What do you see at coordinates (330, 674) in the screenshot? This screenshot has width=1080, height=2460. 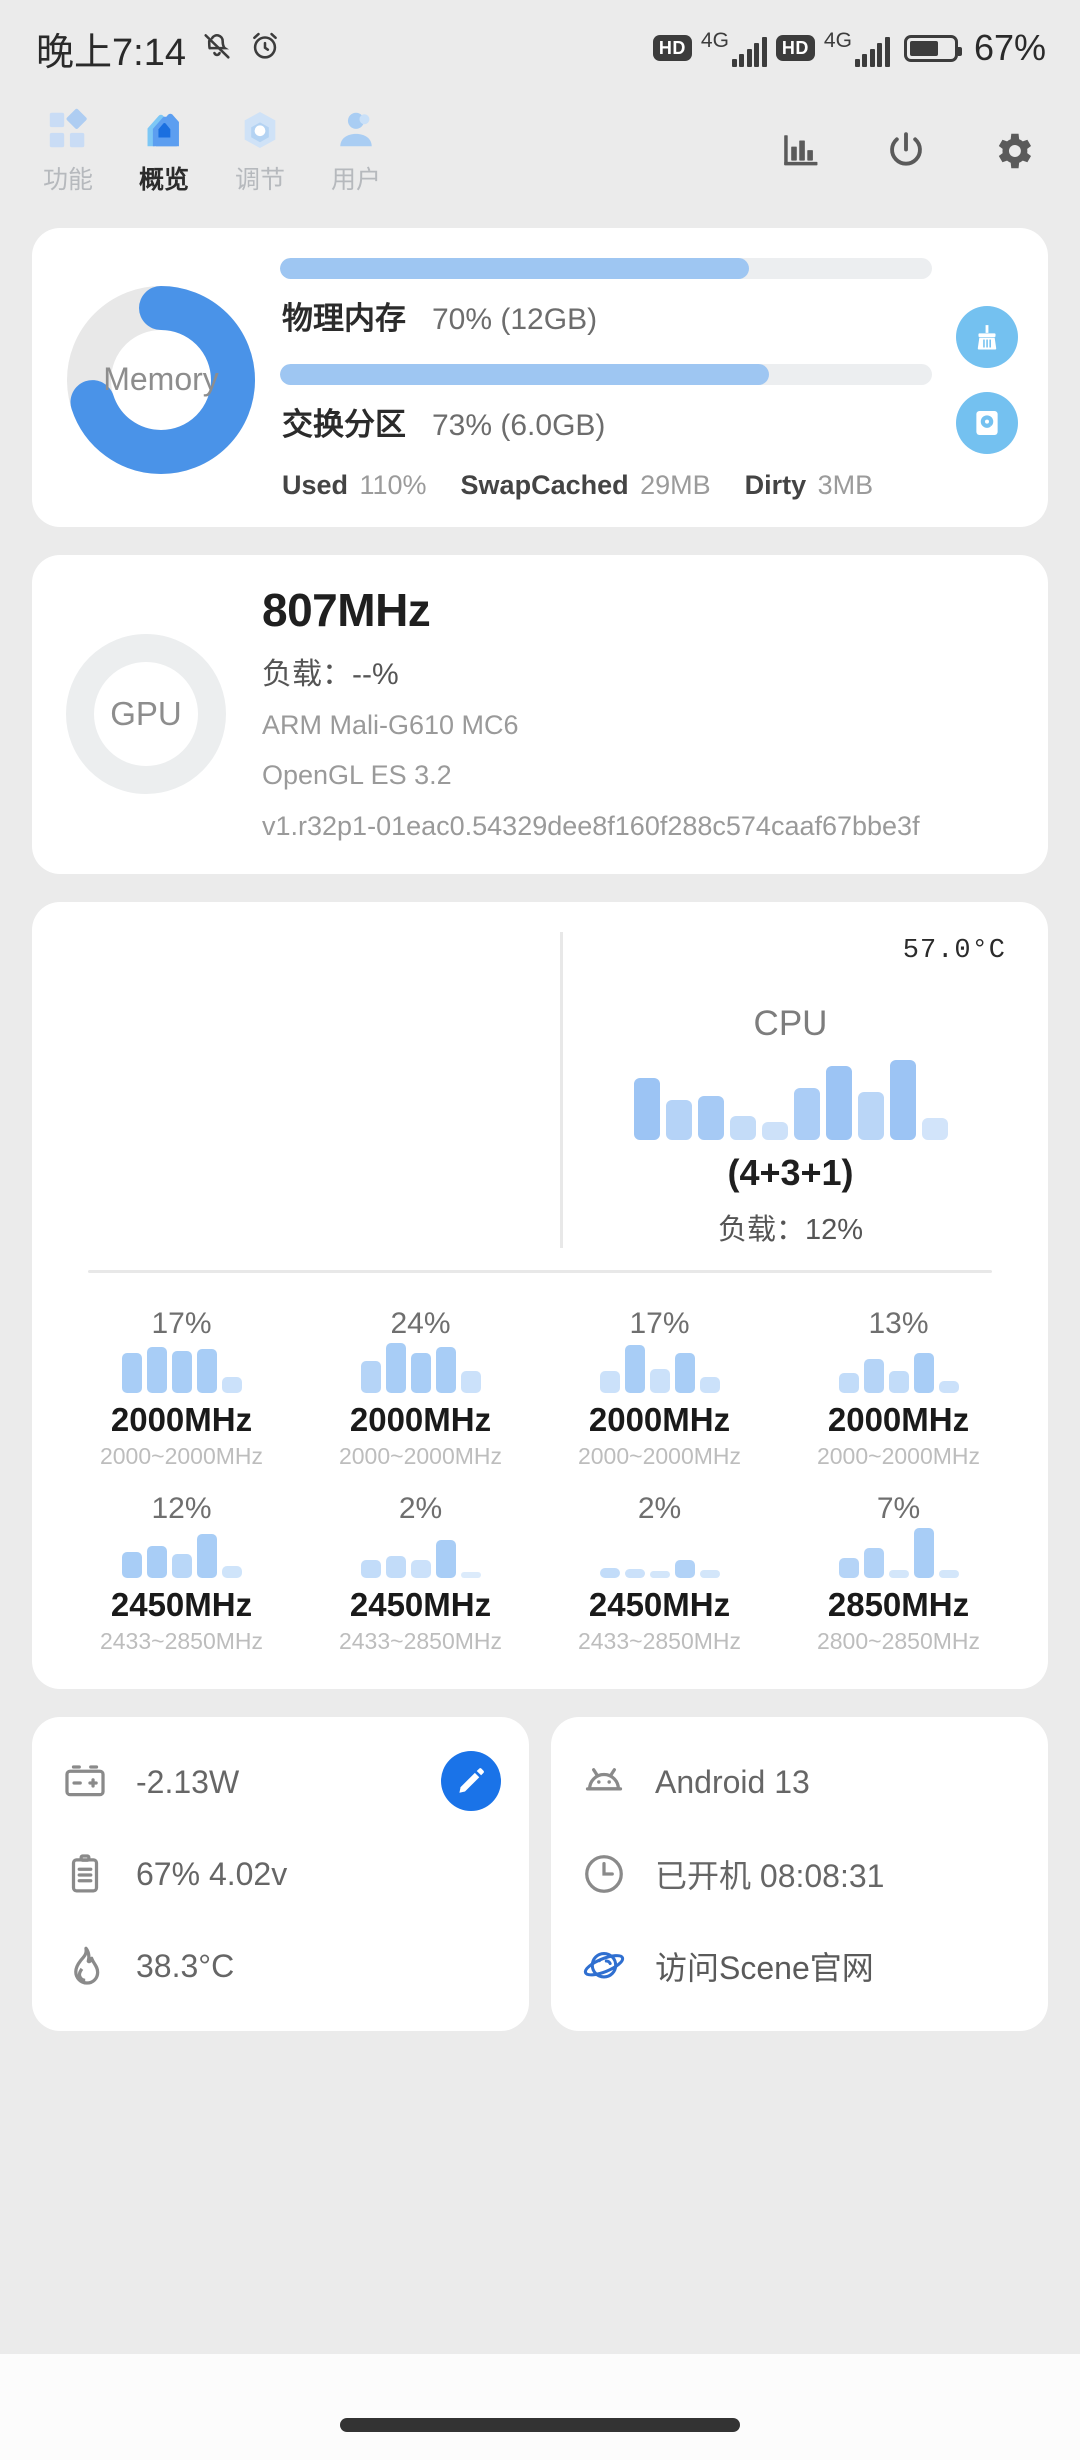 I see `gpu-load: 负载：--%` at bounding box center [330, 674].